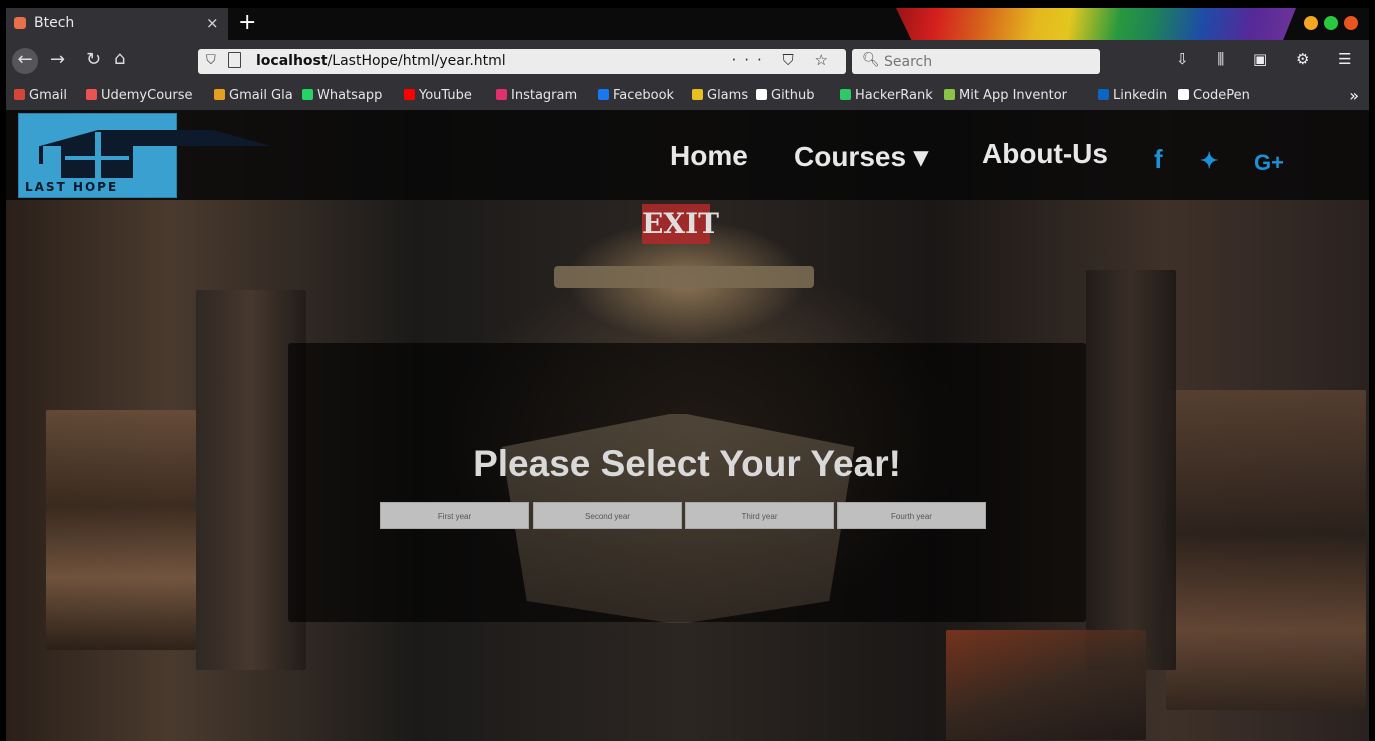 The height and width of the screenshot is (741, 1375). What do you see at coordinates (1266, 550) in the screenshot?
I see `bookshelf-right` at bounding box center [1266, 550].